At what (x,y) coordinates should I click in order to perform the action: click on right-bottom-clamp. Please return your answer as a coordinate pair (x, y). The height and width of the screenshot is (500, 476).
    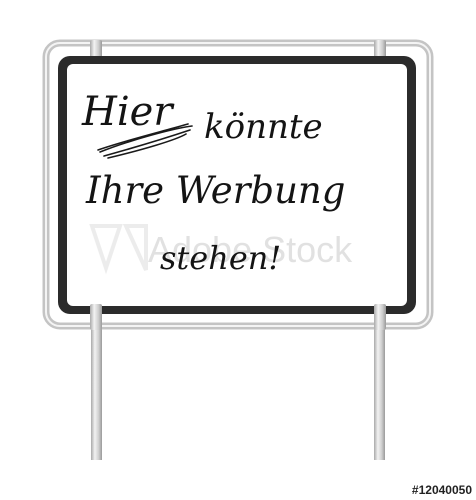
    Looking at the image, I should click on (380, 317).